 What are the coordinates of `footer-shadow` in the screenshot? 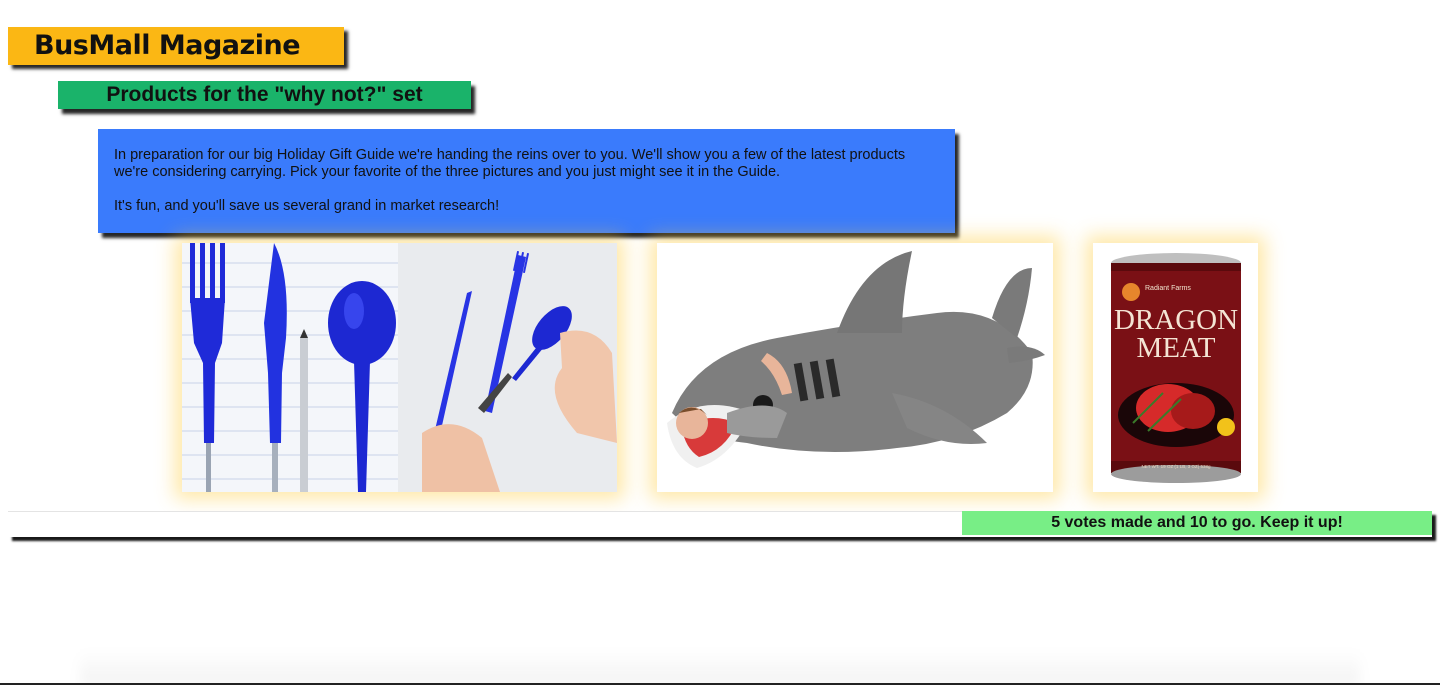 It's located at (720, 667).